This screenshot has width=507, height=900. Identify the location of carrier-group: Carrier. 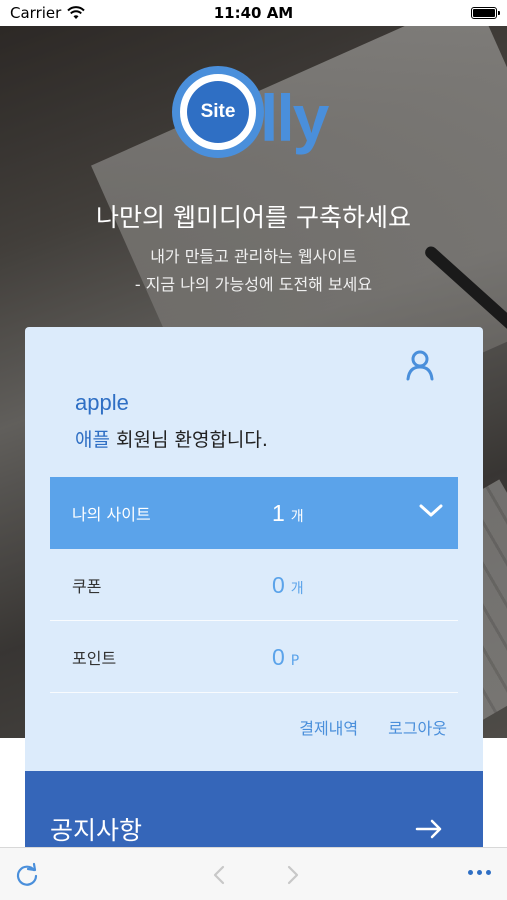
(48, 13).